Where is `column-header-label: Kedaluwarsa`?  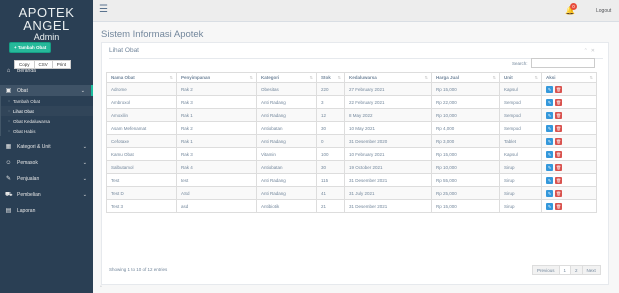 column-header-label: Kedaluwarsa is located at coordinates (363, 77).